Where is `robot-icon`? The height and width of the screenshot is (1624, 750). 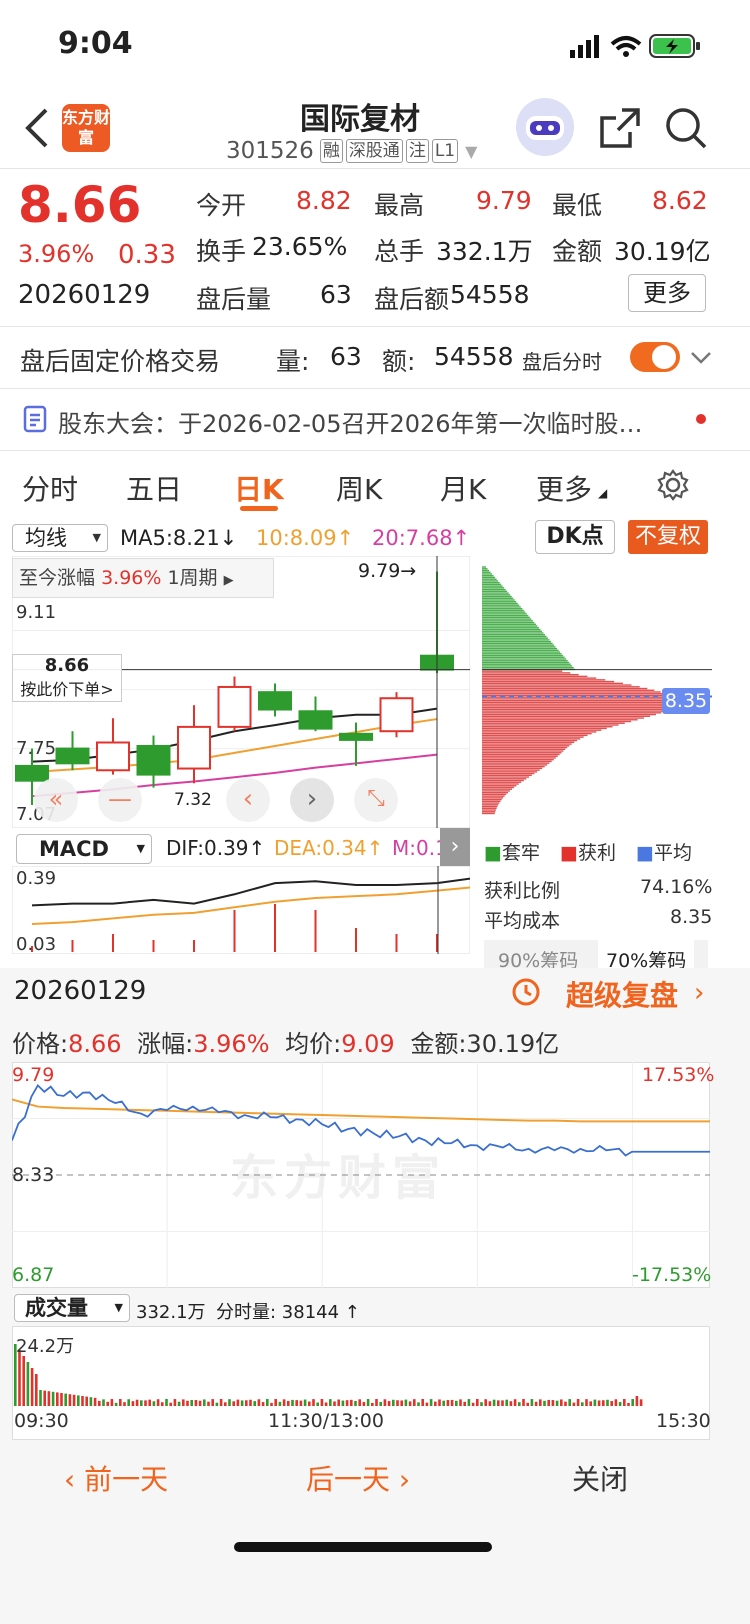
robot-icon is located at coordinates (545, 128).